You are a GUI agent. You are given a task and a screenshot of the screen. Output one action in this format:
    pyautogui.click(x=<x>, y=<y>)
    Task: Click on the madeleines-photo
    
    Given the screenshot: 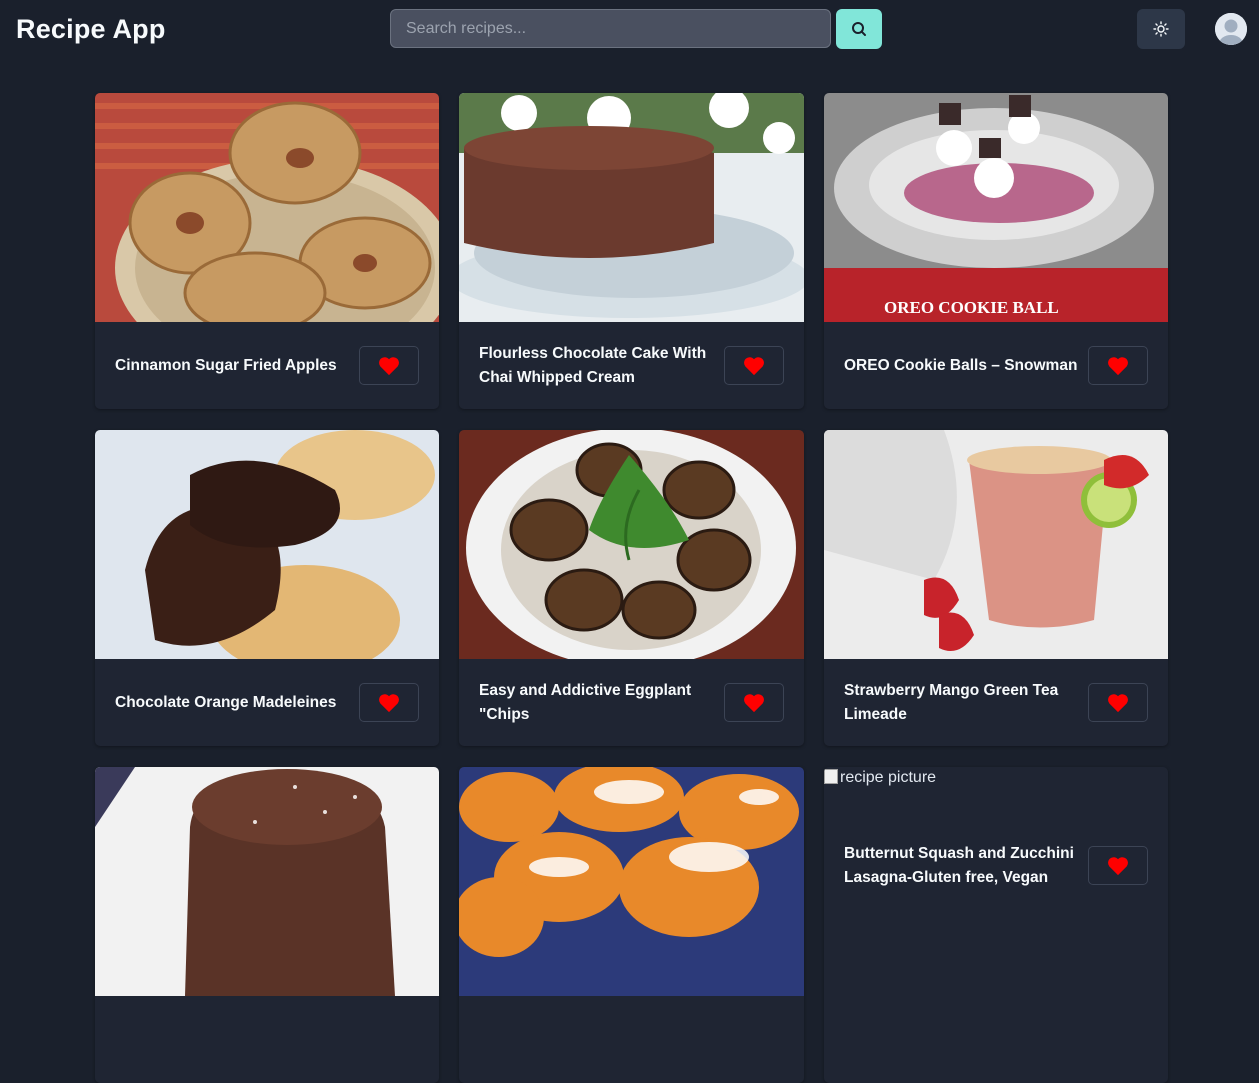 What is the action you would take?
    pyautogui.click(x=267, y=544)
    